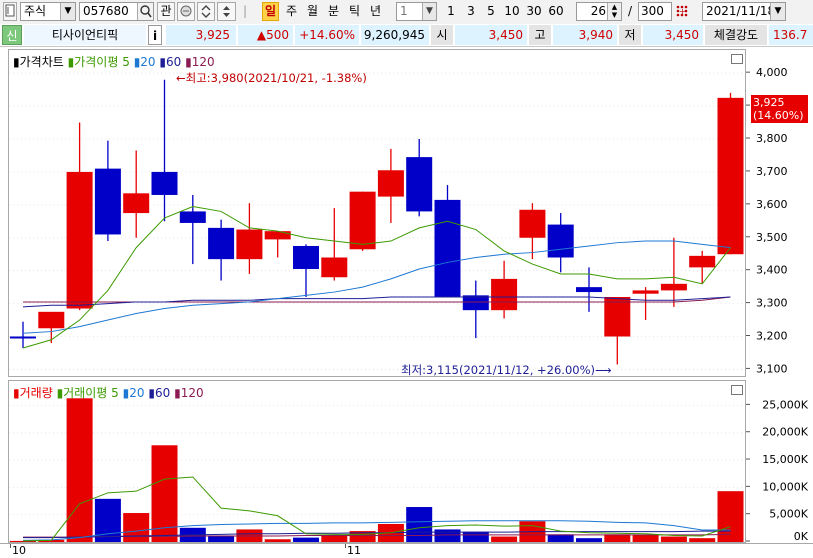 This screenshot has width=813, height=558. Describe the element at coordinates (785, 459) in the screenshot. I see `y-tick-label: 15,000K` at that location.